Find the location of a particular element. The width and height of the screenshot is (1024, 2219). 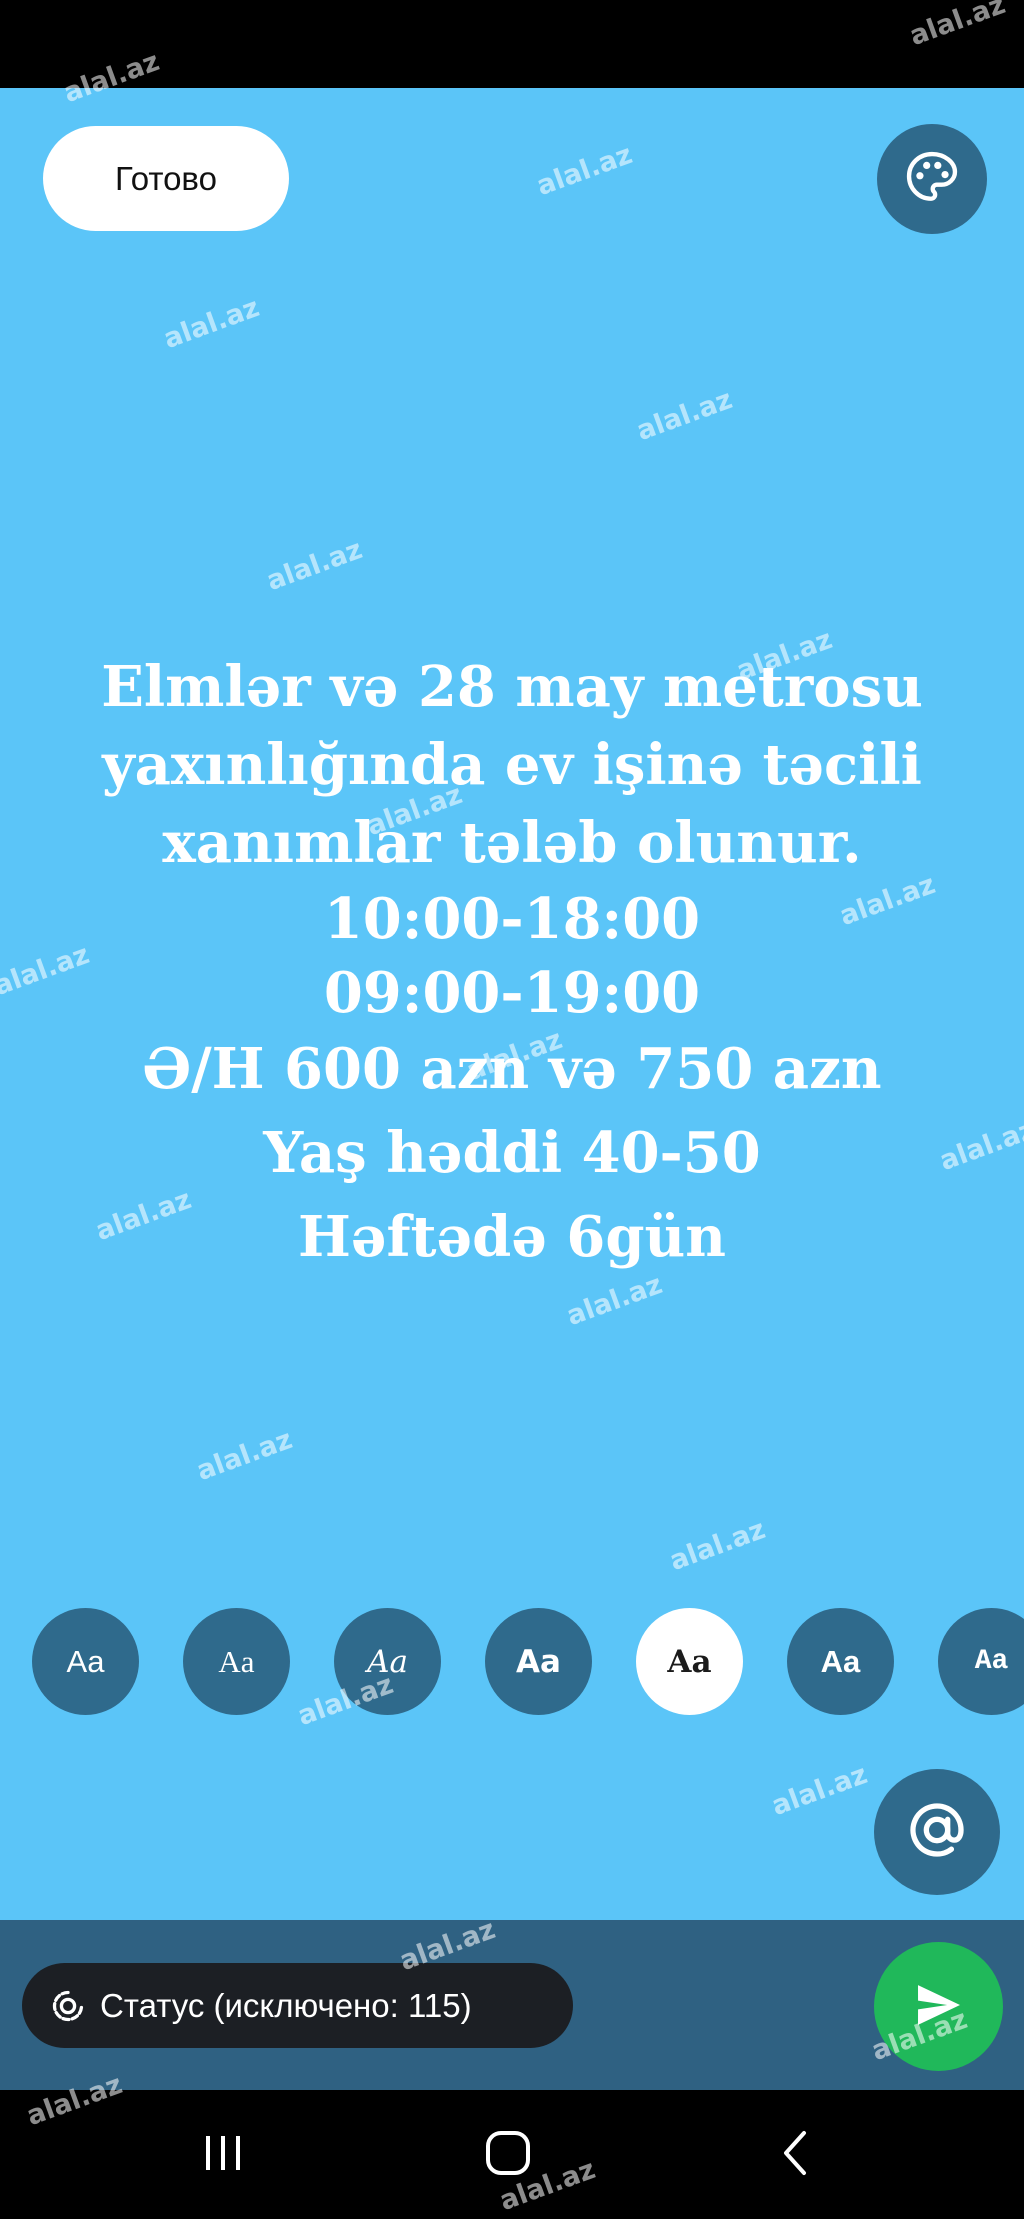

font-option-heavy-sans: Aa is located at coordinates (840, 1661).